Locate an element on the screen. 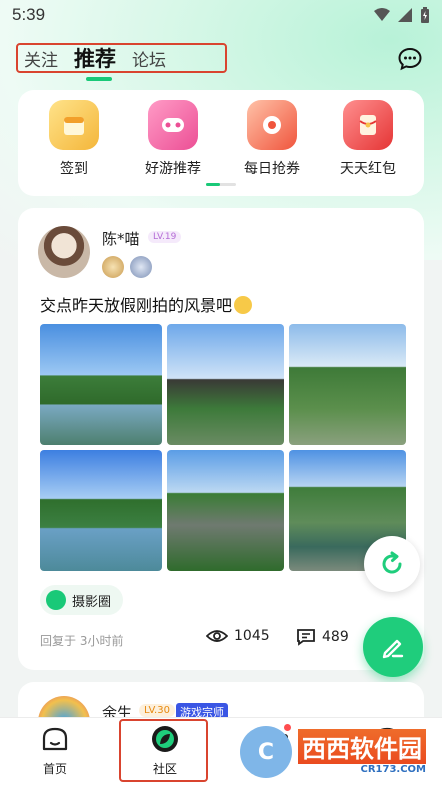 Image resolution: width=442 pixels, height=786 pixels. watermark-logo-icon: C is located at coordinates (266, 752).